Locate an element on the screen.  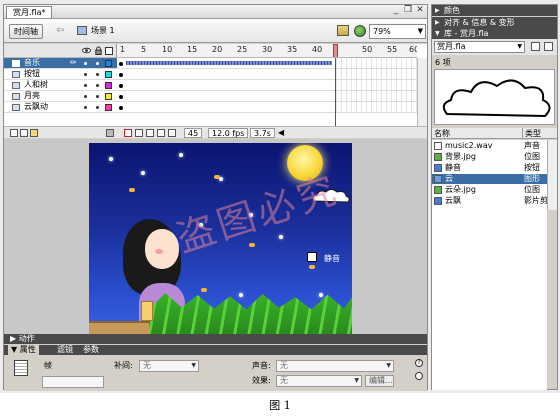
align-panel-header: 对齐 & 信息 & 变形 is located at coordinates (494, 22).